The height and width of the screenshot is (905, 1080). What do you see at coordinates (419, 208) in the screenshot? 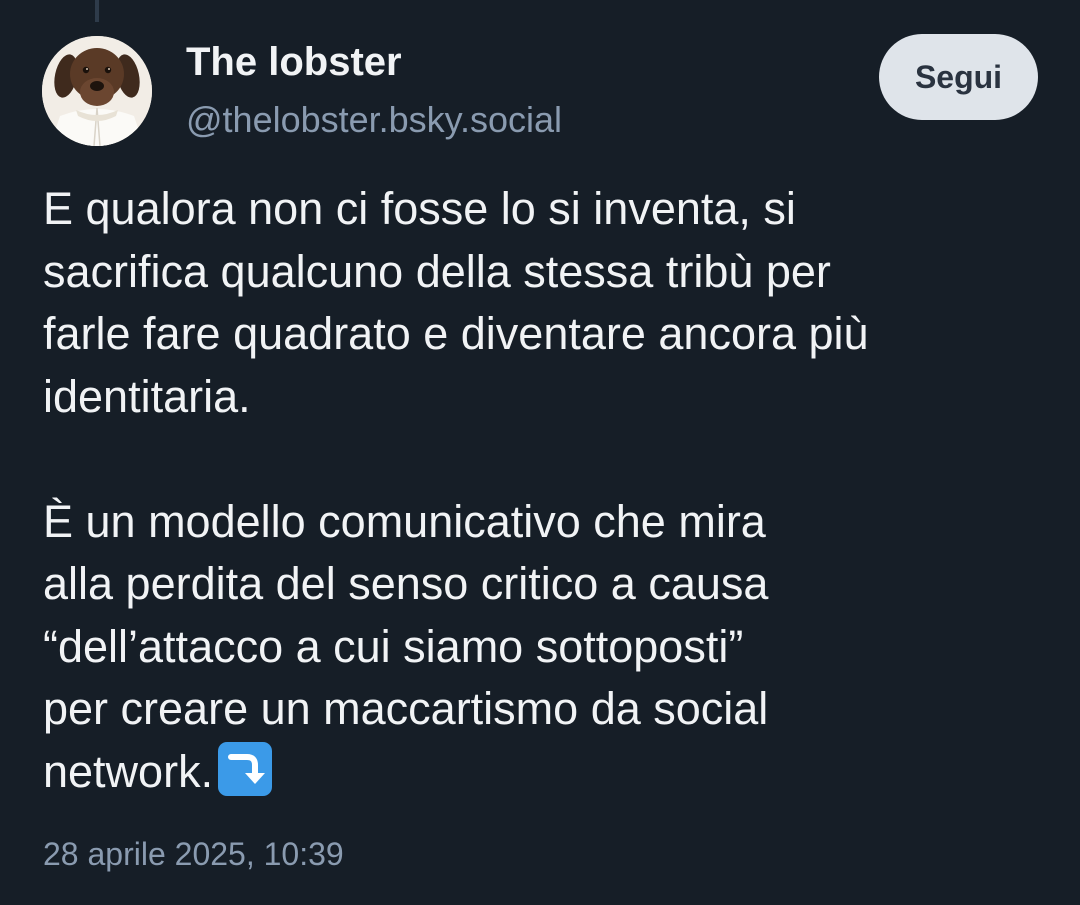
I see `post-text-line: E qualora non ci fosse lo si inventa, si` at bounding box center [419, 208].